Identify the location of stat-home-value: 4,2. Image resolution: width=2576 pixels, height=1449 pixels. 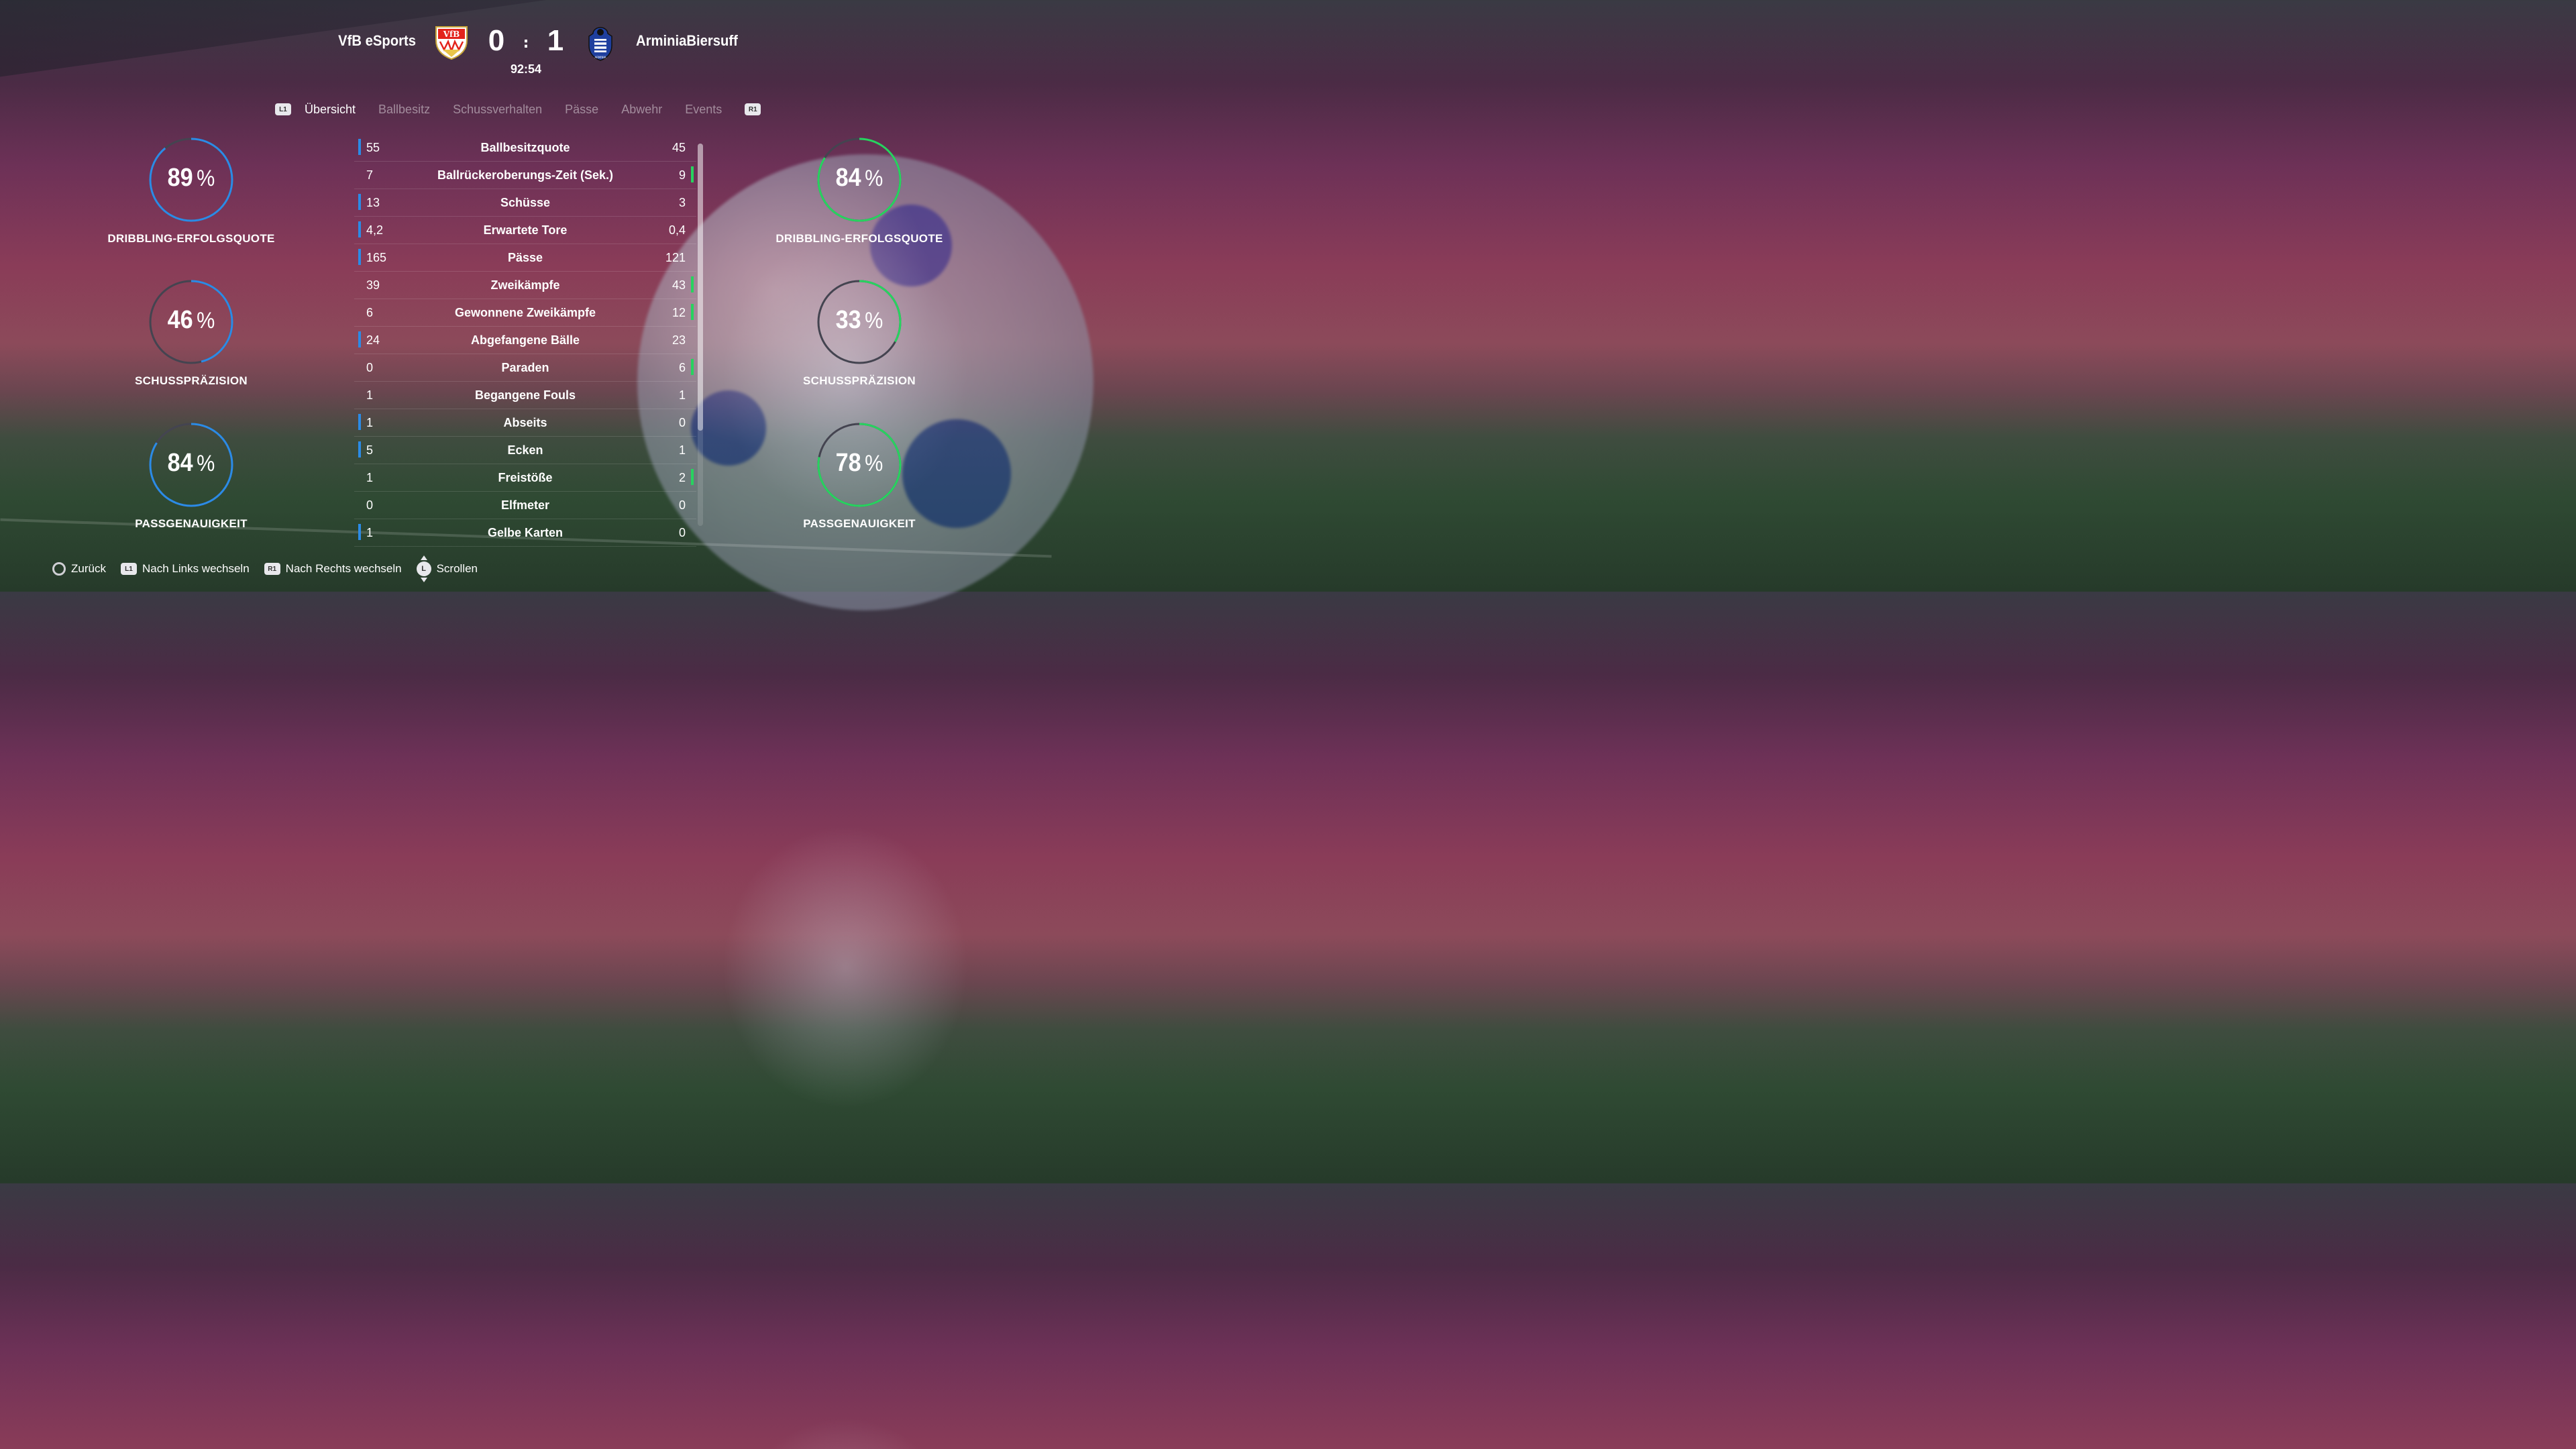
(375, 230).